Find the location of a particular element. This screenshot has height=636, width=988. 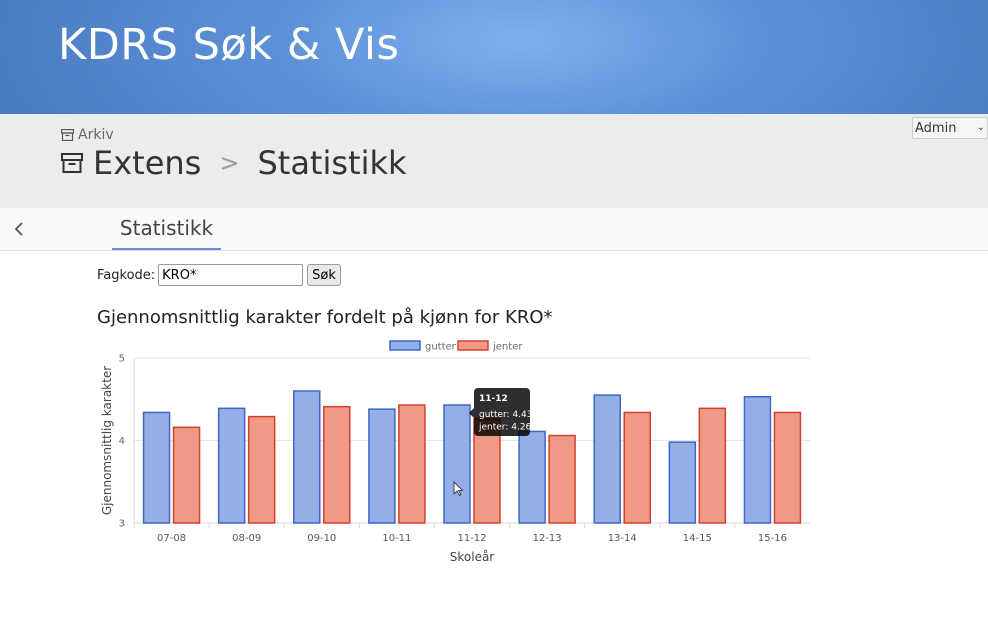

search-form: Fagkode: Søk is located at coordinates (219, 275).